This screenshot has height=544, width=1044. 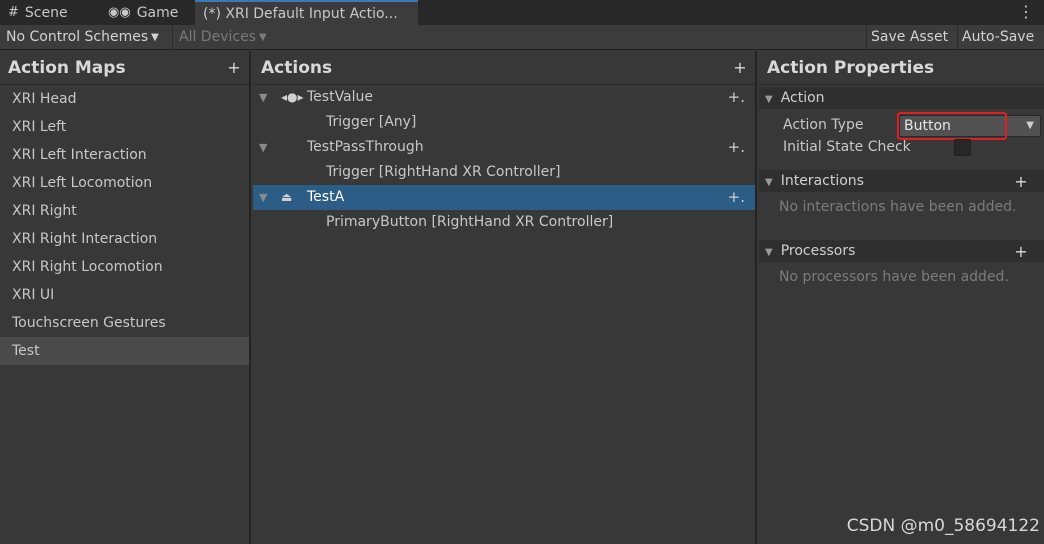 I want to click on action-name: TestValue, so click(x=340, y=97).